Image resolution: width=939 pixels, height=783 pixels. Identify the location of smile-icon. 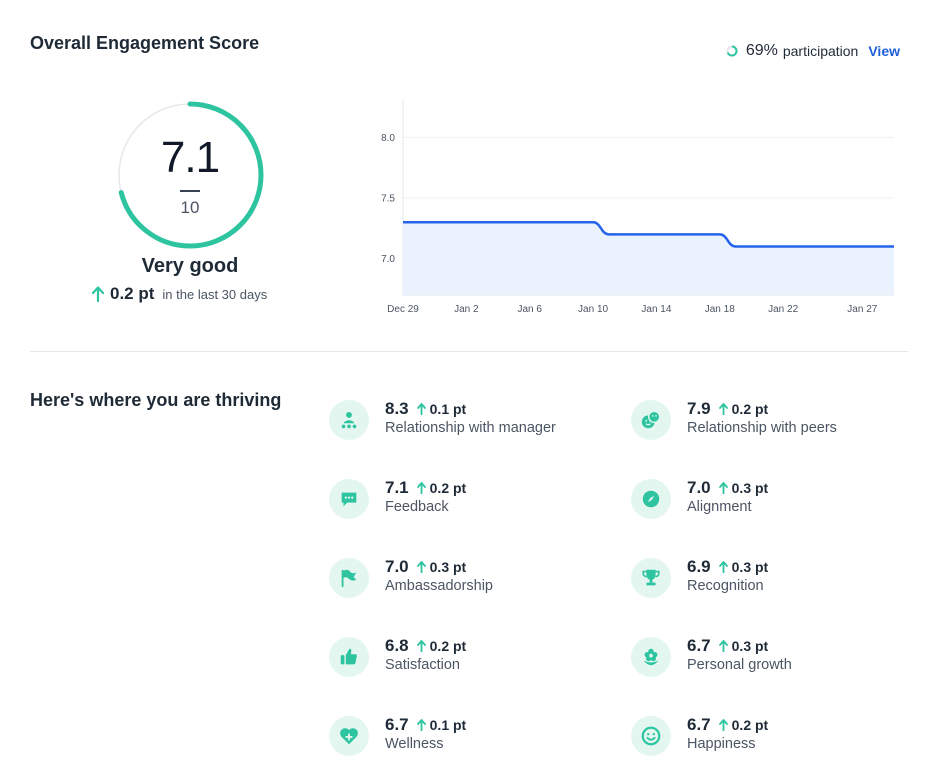
(651, 736).